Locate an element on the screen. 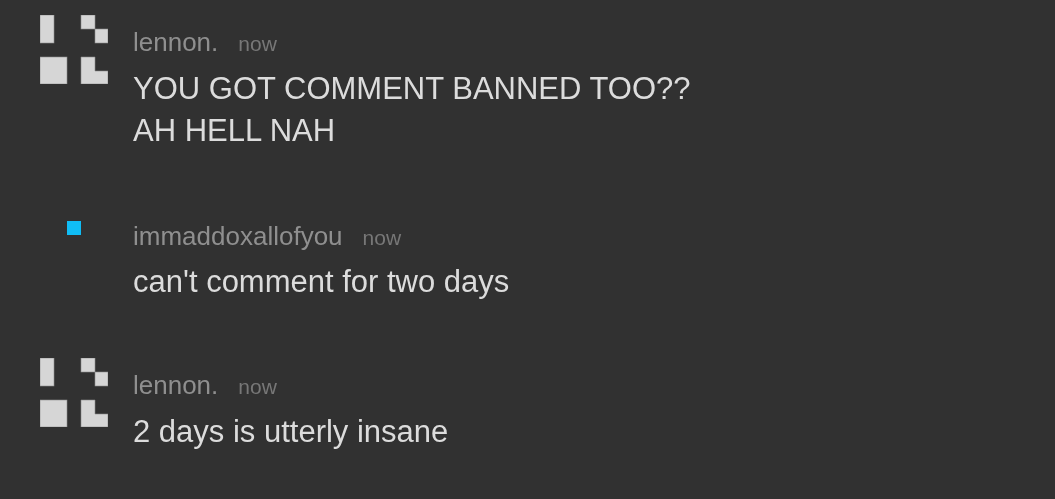 The image size is (1055, 499). username: immaddoxallofyou is located at coordinates (238, 235).